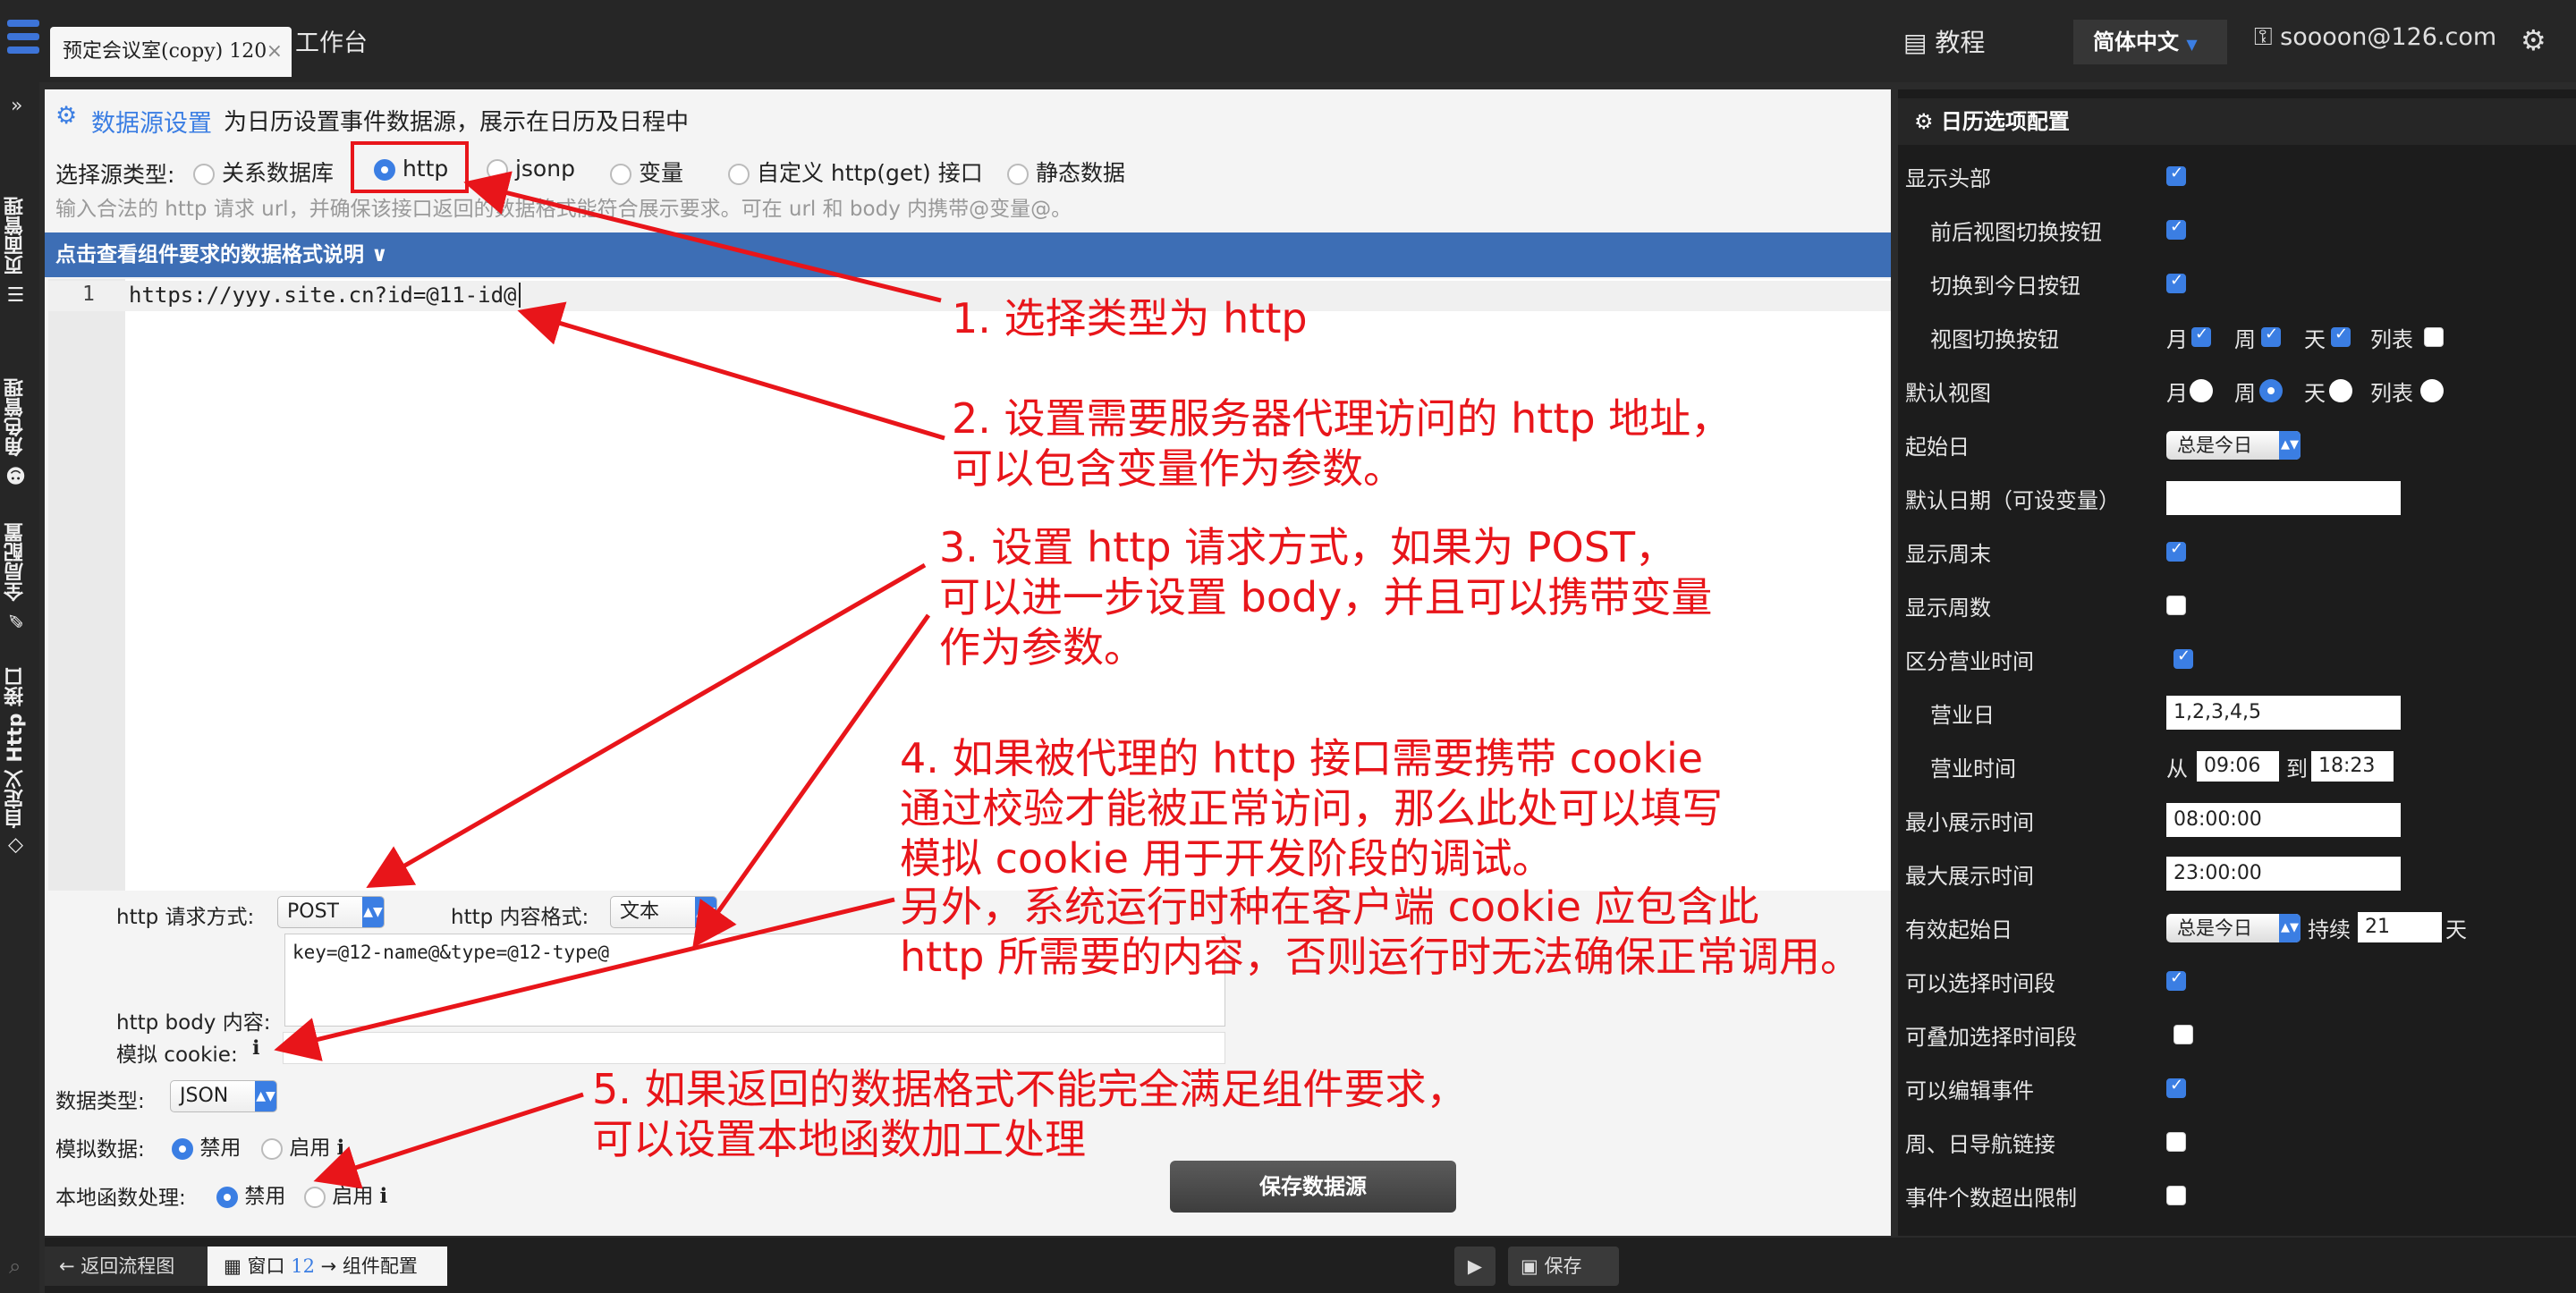 This screenshot has width=2576, height=1293. I want to click on arrow-3a, so click(646, 726).